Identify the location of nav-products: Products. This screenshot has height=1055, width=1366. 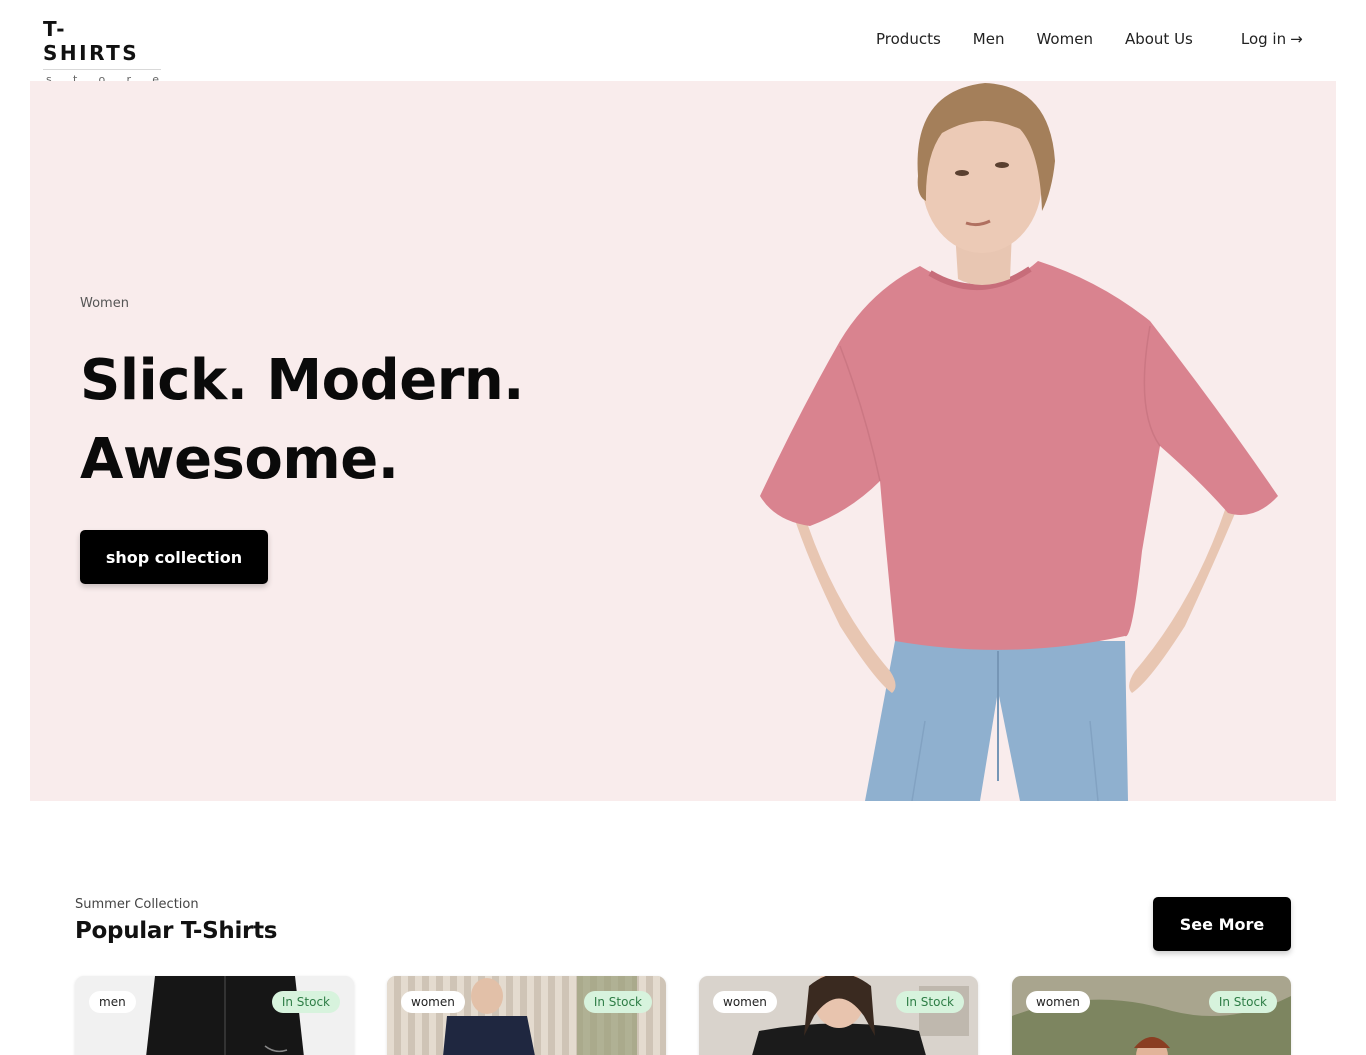
(908, 39).